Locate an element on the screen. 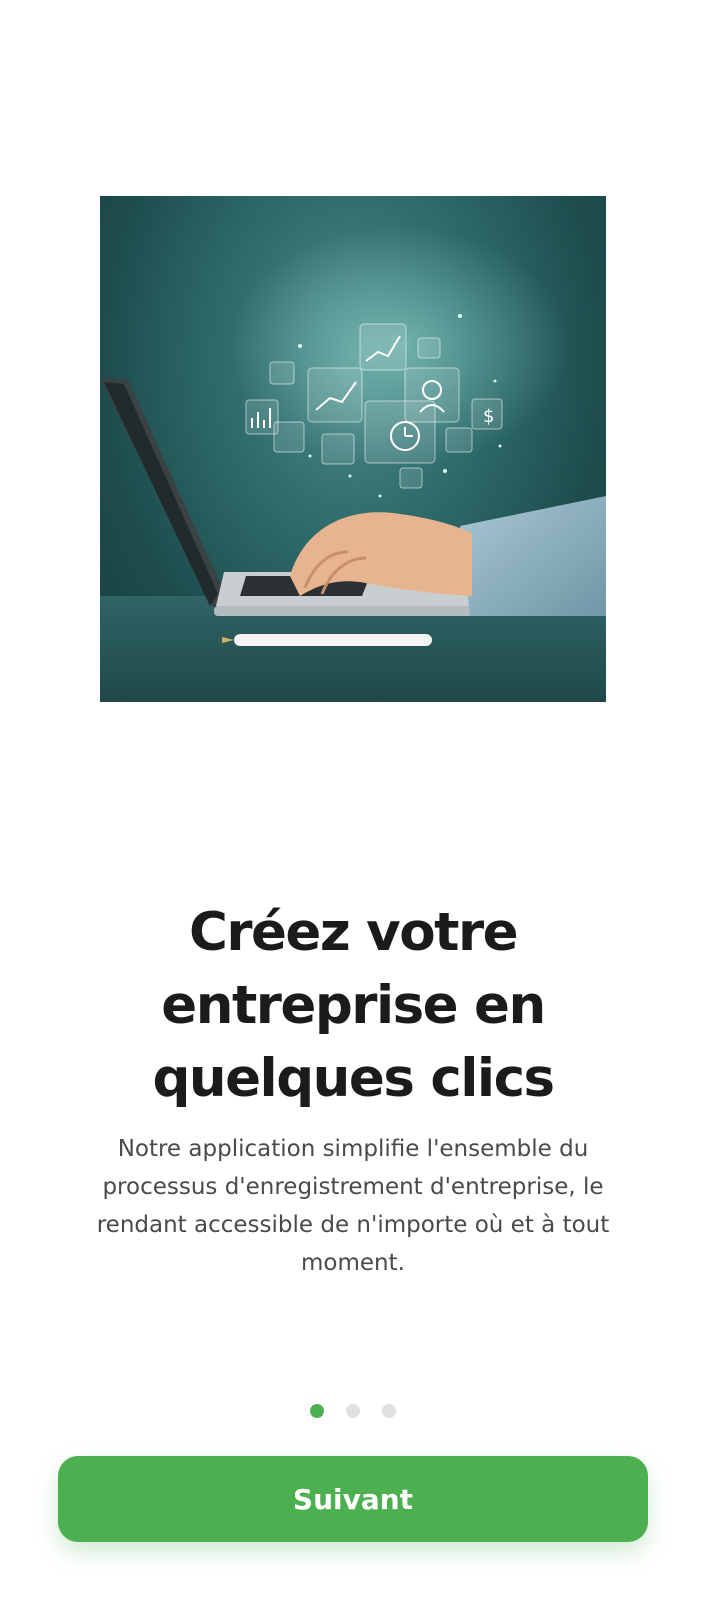 The height and width of the screenshot is (1600, 706). pagination-dots is located at coordinates (353, 1411).